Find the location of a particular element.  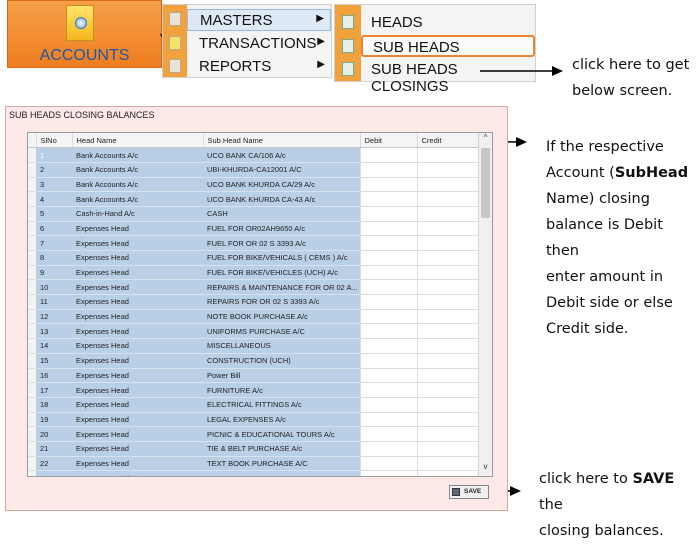

table-row: 2 Bank Accounts A/c UBI-KHURDA-CA12001 A/C is located at coordinates (253, 169).